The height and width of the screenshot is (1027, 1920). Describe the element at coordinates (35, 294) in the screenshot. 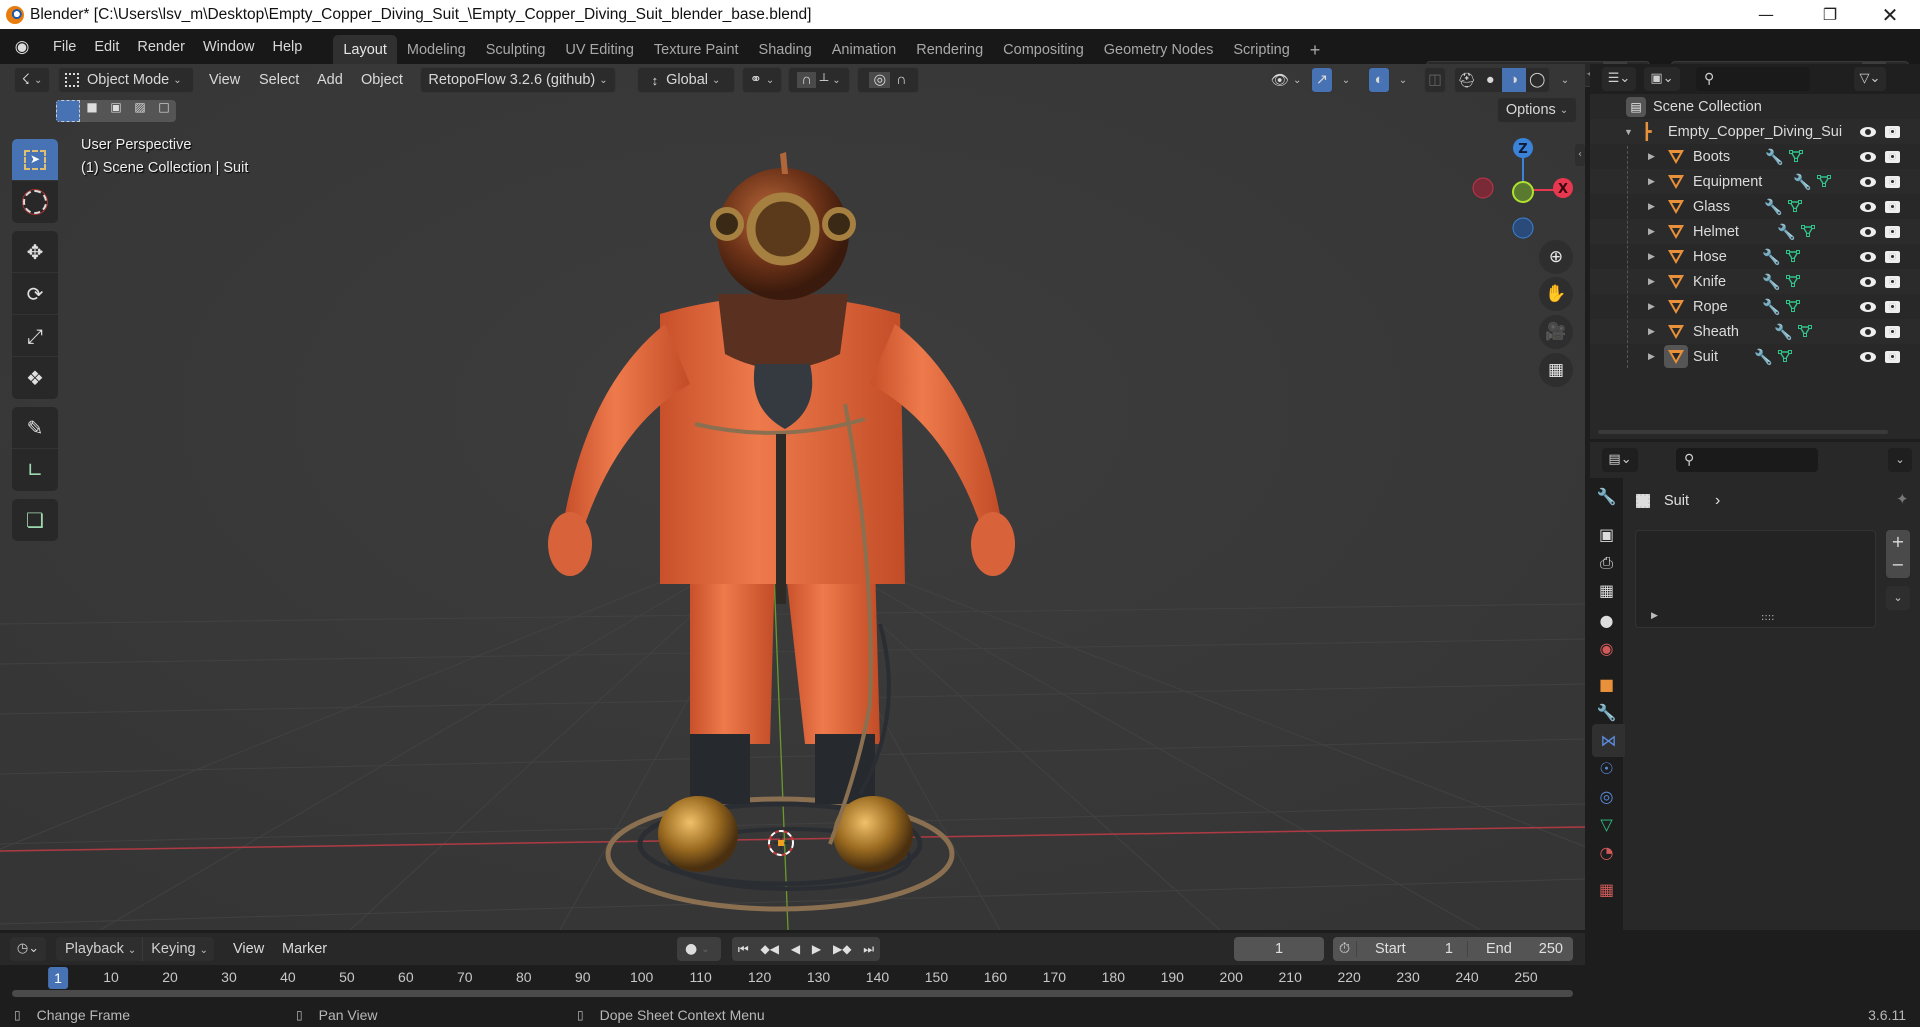

I see `rotate-tool: ⟳` at that location.